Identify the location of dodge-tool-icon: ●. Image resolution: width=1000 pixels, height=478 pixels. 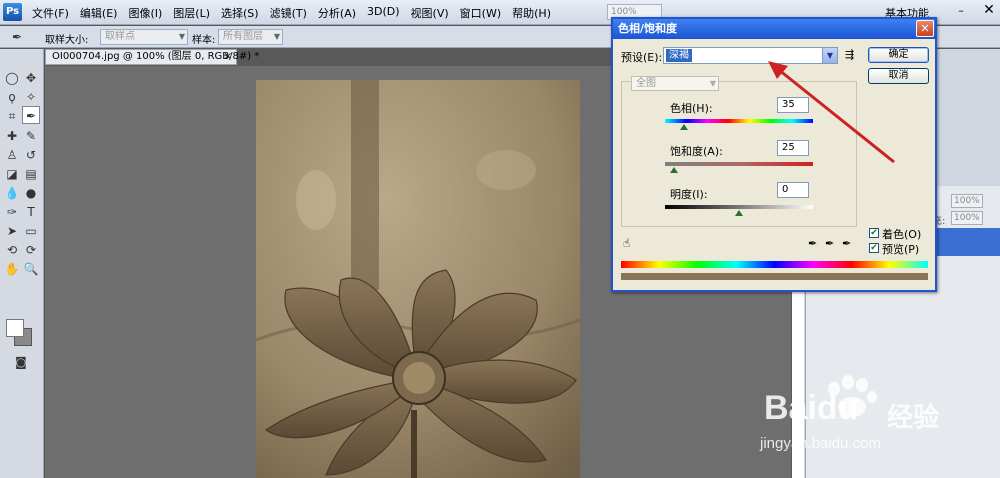
(31, 193).